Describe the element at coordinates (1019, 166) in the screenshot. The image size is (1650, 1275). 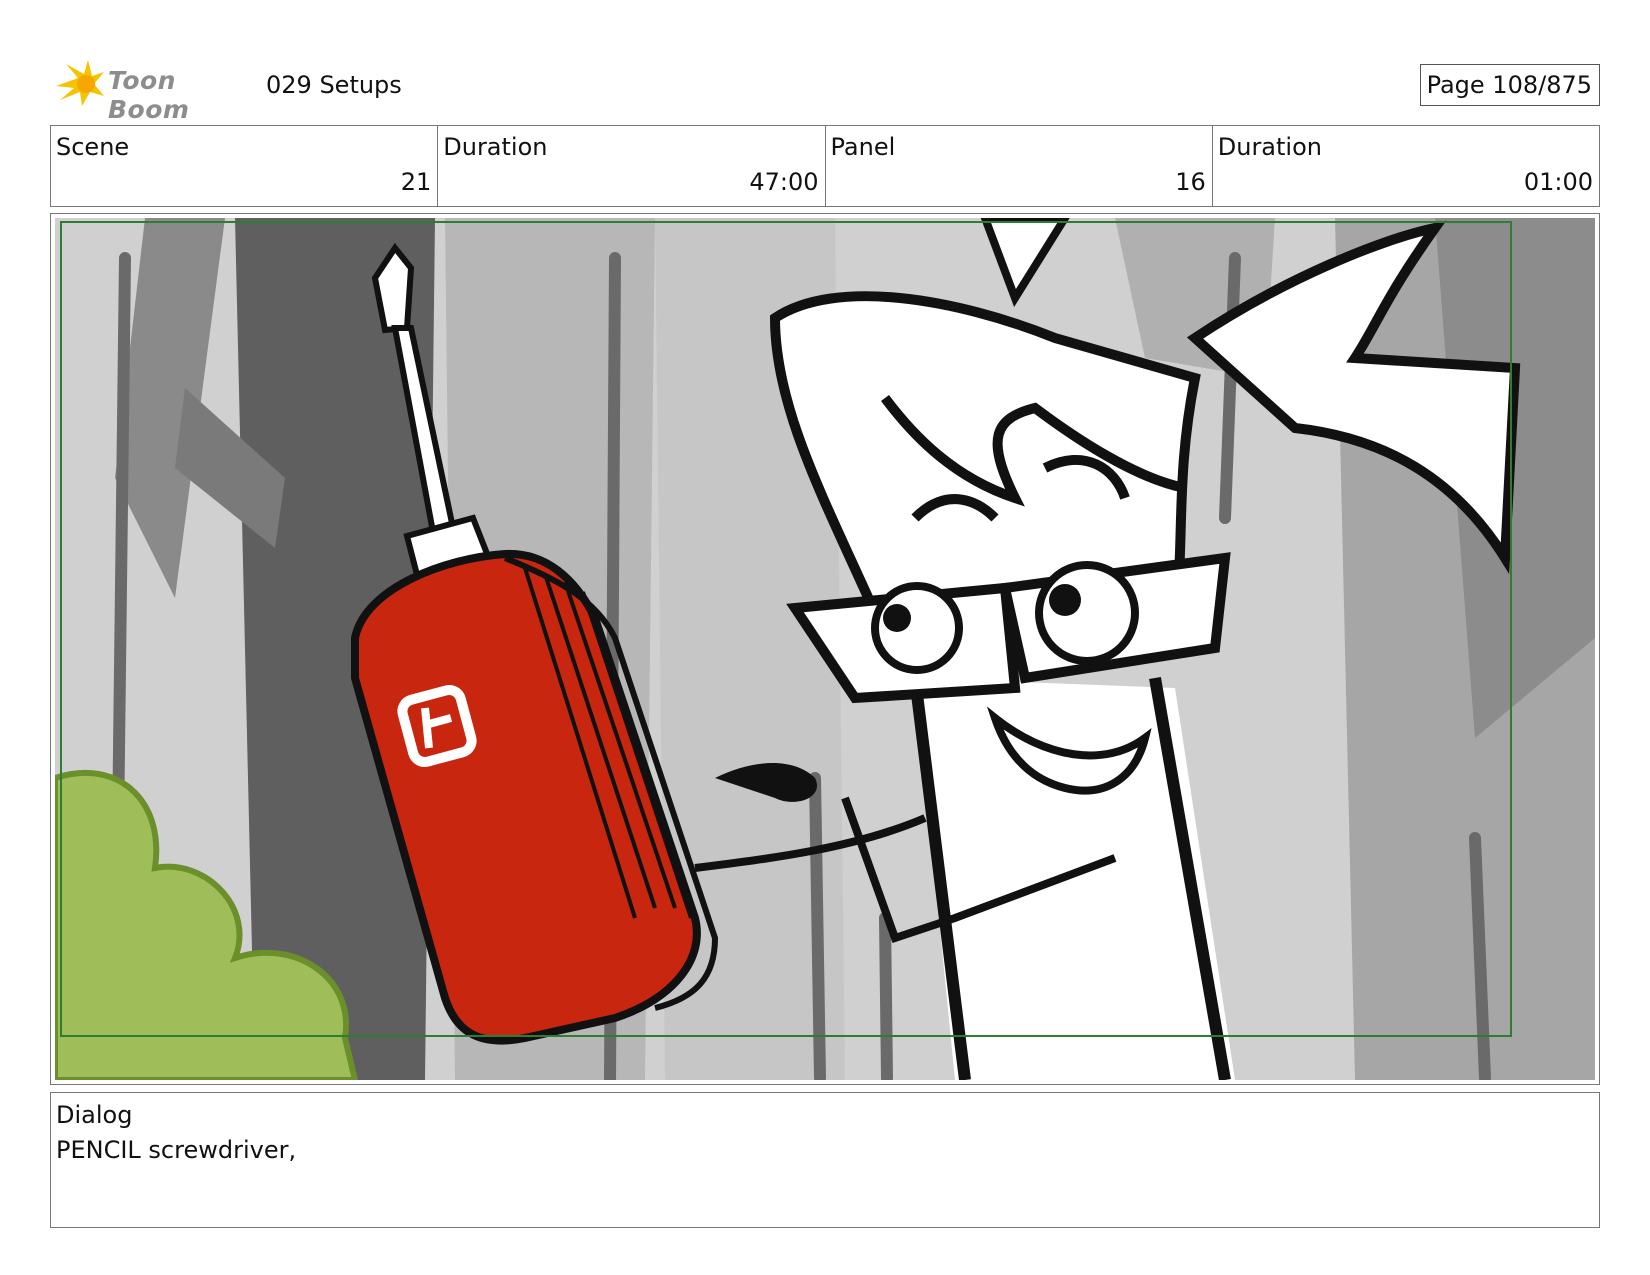
I see `panel-cell: Panel 16` at that location.